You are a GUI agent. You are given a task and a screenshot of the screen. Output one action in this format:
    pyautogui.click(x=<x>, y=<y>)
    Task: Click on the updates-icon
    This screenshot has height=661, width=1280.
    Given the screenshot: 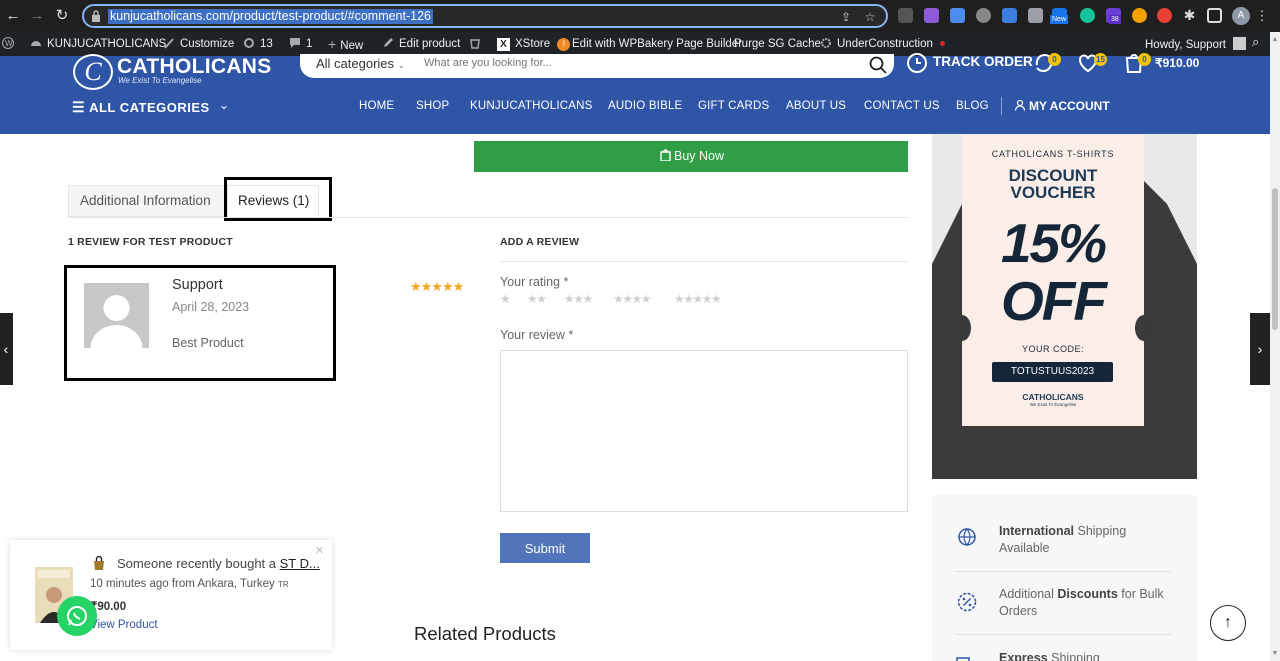 What is the action you would take?
    pyautogui.click(x=249, y=43)
    